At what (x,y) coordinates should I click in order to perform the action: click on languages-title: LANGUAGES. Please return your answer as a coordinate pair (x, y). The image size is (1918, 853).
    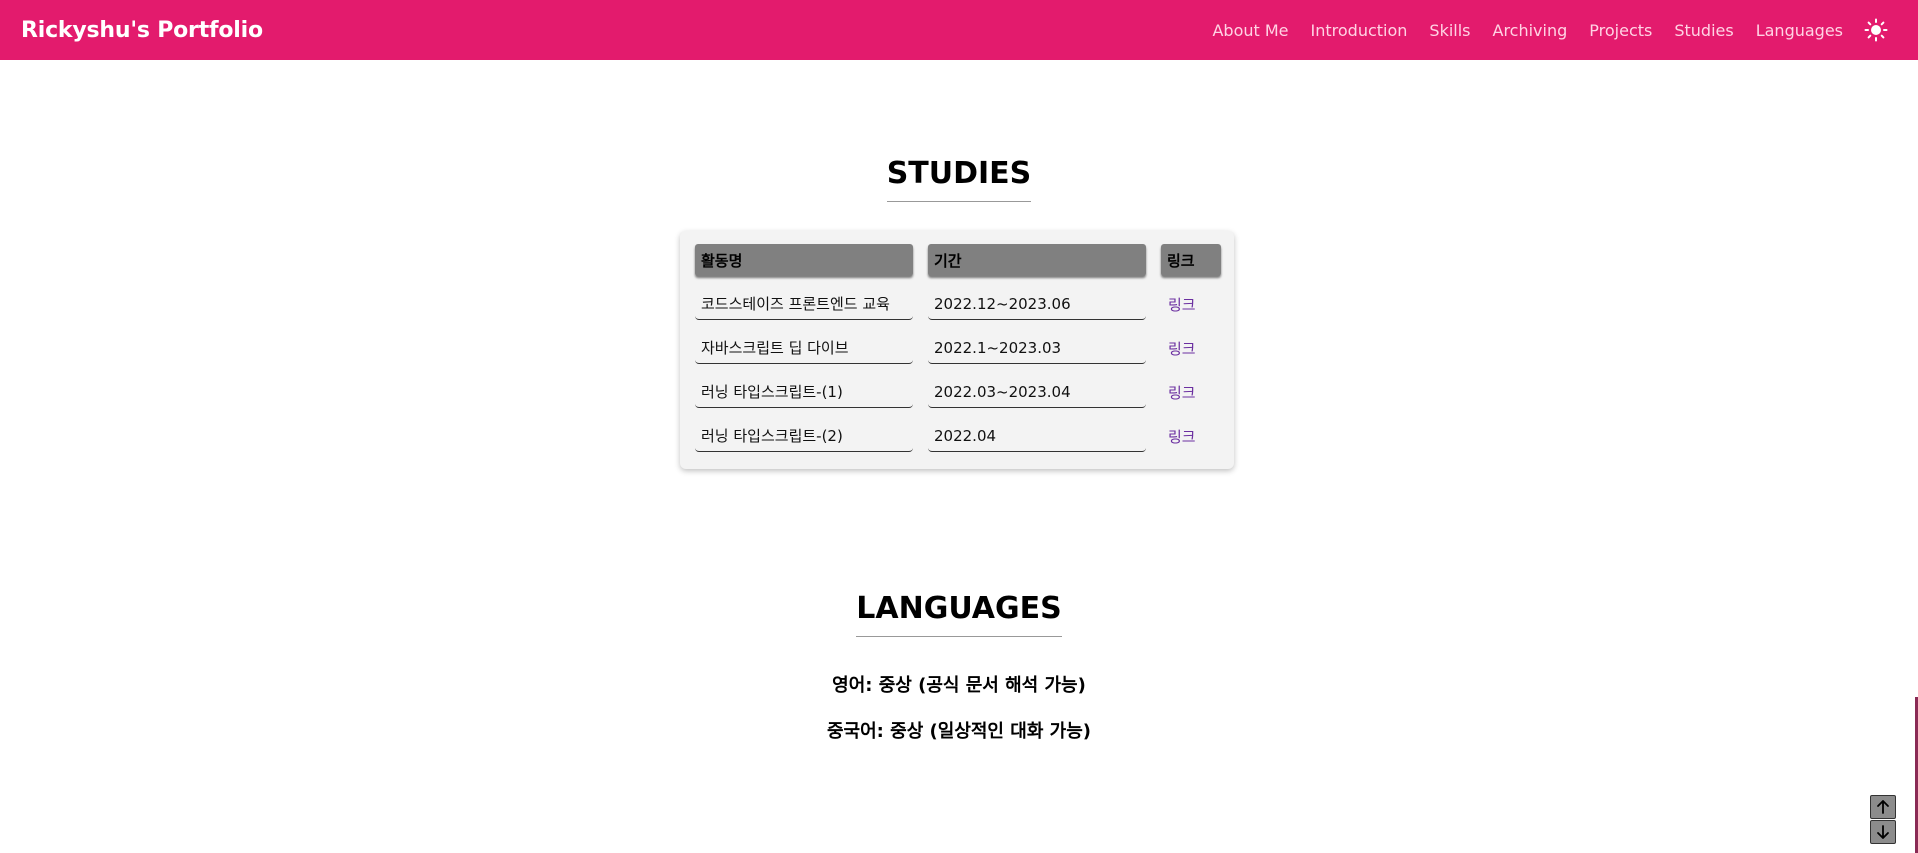
    Looking at the image, I should click on (959, 614).